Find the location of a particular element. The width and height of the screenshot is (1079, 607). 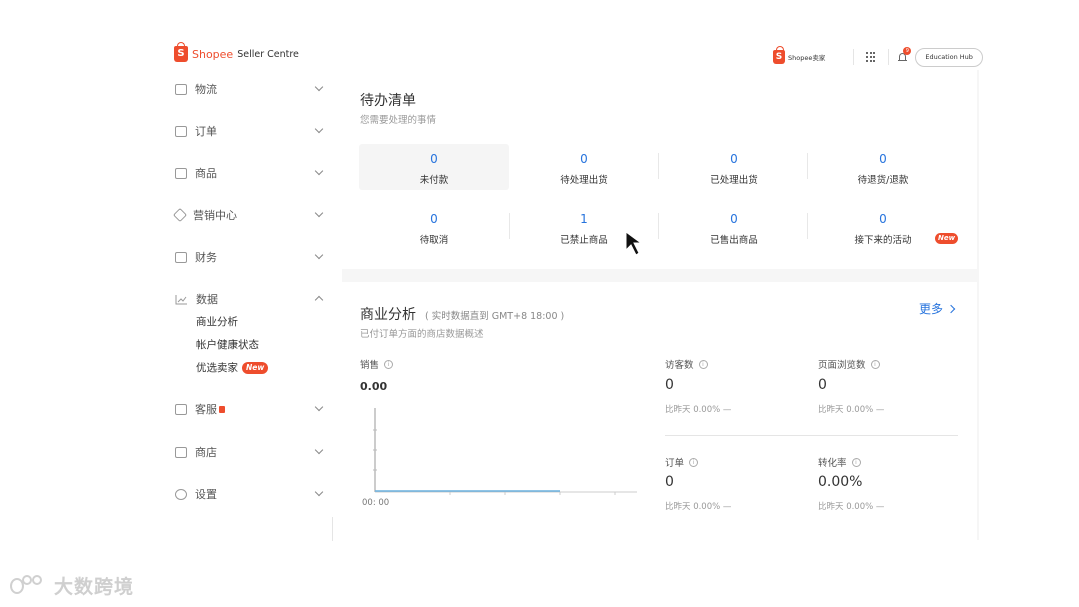

subitem-label: 优选卖家 is located at coordinates (217, 368).